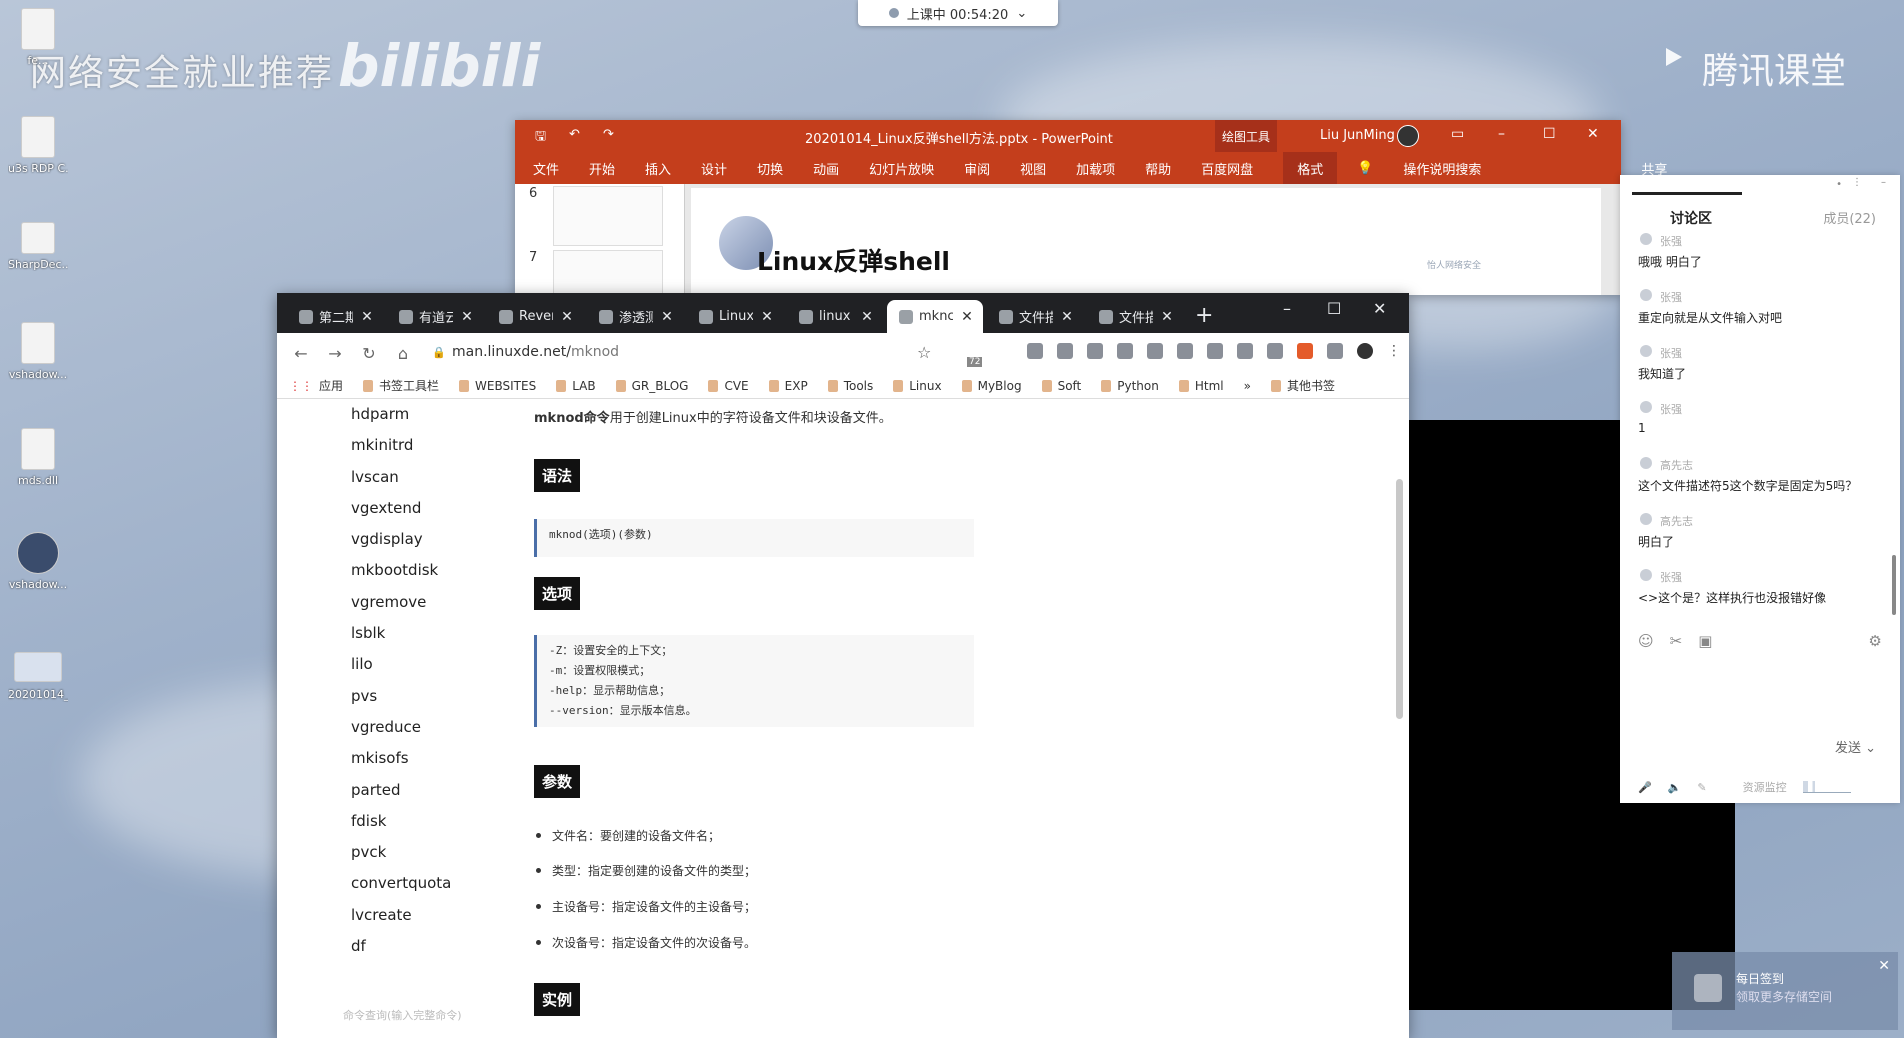 This screenshot has height=1038, width=1904. I want to click on bookmark-folder: WEBSITES, so click(497, 386).